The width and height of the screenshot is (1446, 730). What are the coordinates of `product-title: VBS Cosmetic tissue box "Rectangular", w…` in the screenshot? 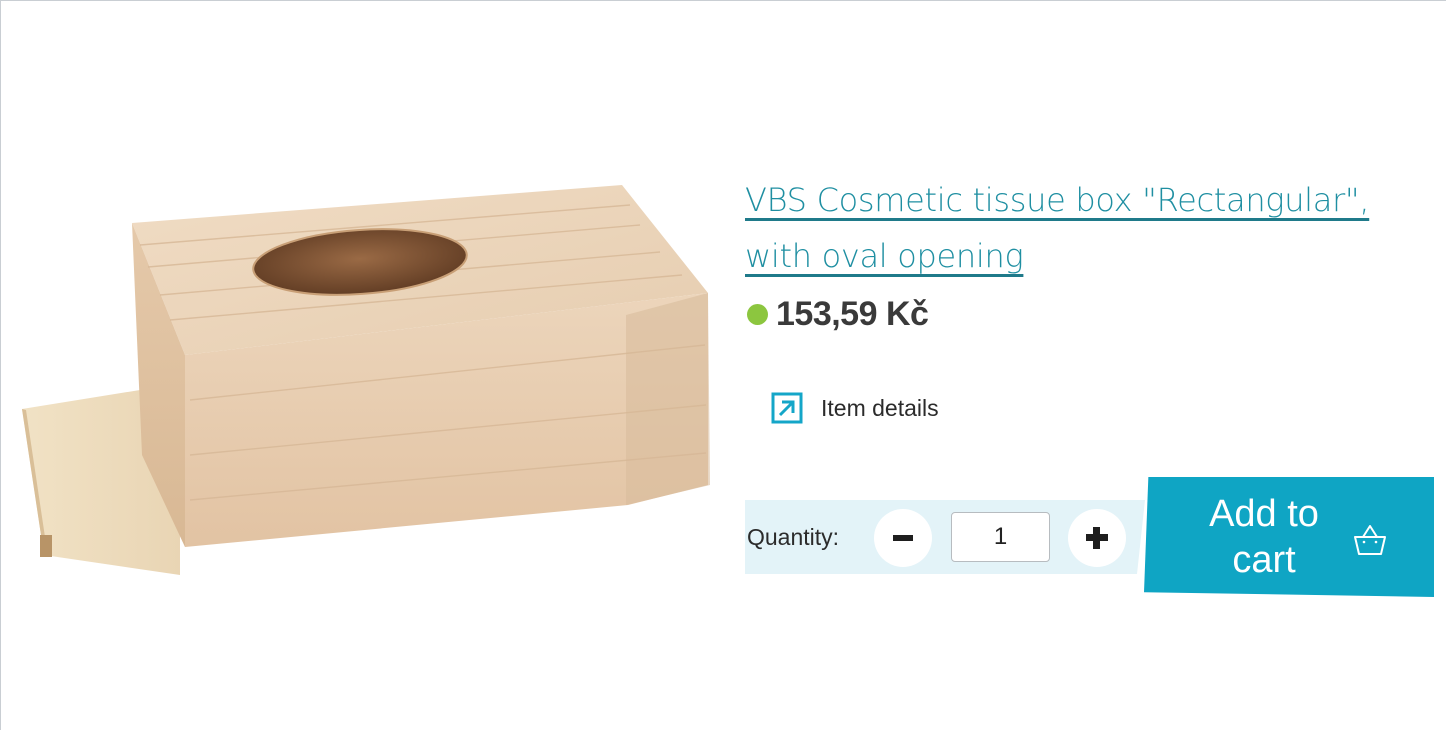 It's located at (1090, 228).